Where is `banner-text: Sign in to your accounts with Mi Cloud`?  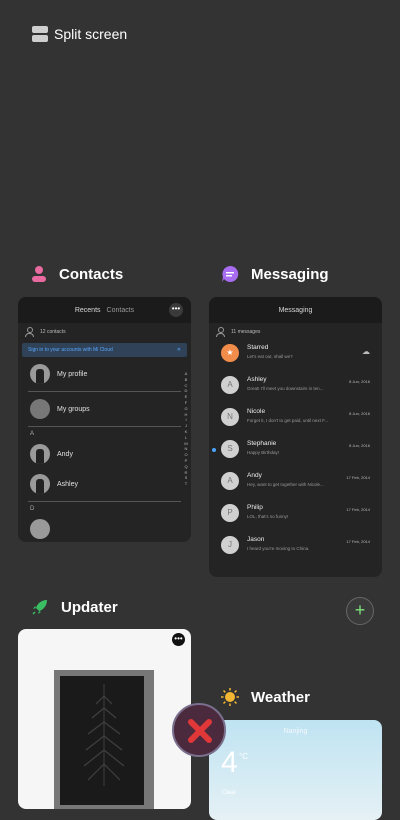
banner-text: Sign in to your accounts with Mi Cloud is located at coordinates (70, 350).